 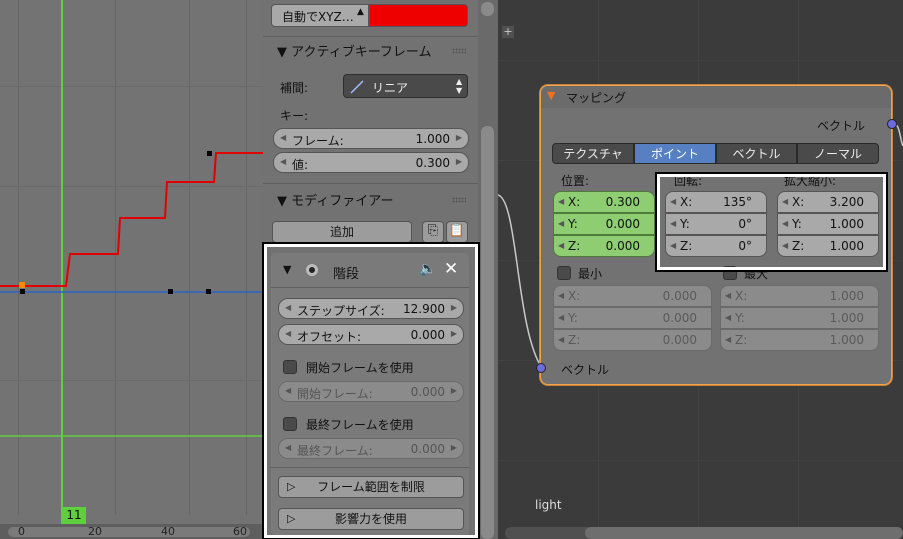 I want to click on location-y-field: ◀ Y: 0.000, so click(x=604, y=224).